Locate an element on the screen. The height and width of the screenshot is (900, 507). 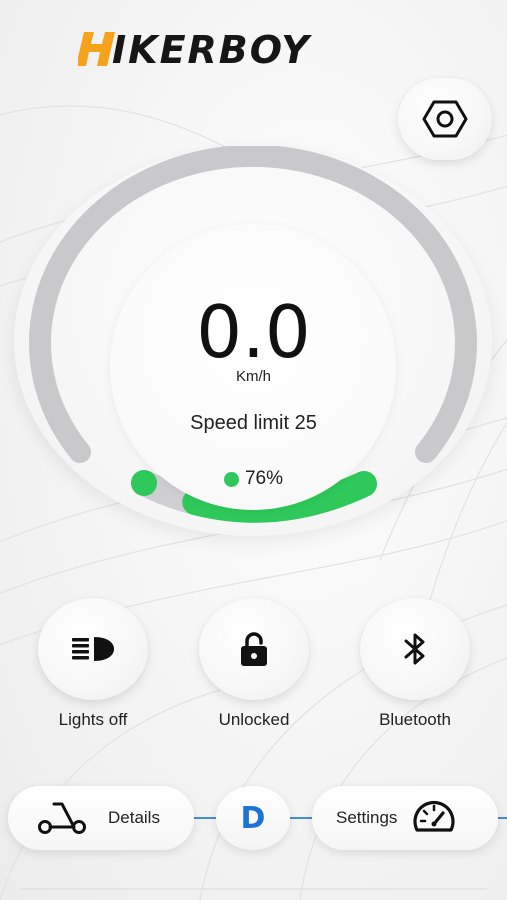
padlock-icon is located at coordinates (254, 649).